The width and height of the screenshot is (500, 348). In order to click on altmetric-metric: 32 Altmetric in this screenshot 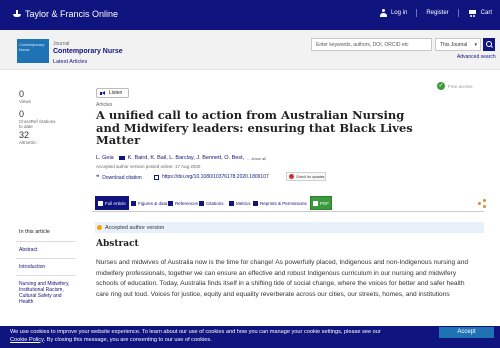, I will do `click(28, 137)`.